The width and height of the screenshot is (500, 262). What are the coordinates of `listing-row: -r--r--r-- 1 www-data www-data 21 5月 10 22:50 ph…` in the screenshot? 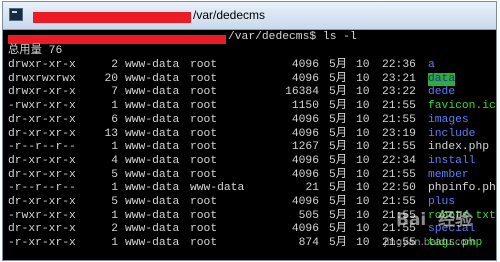 It's located at (252, 189).